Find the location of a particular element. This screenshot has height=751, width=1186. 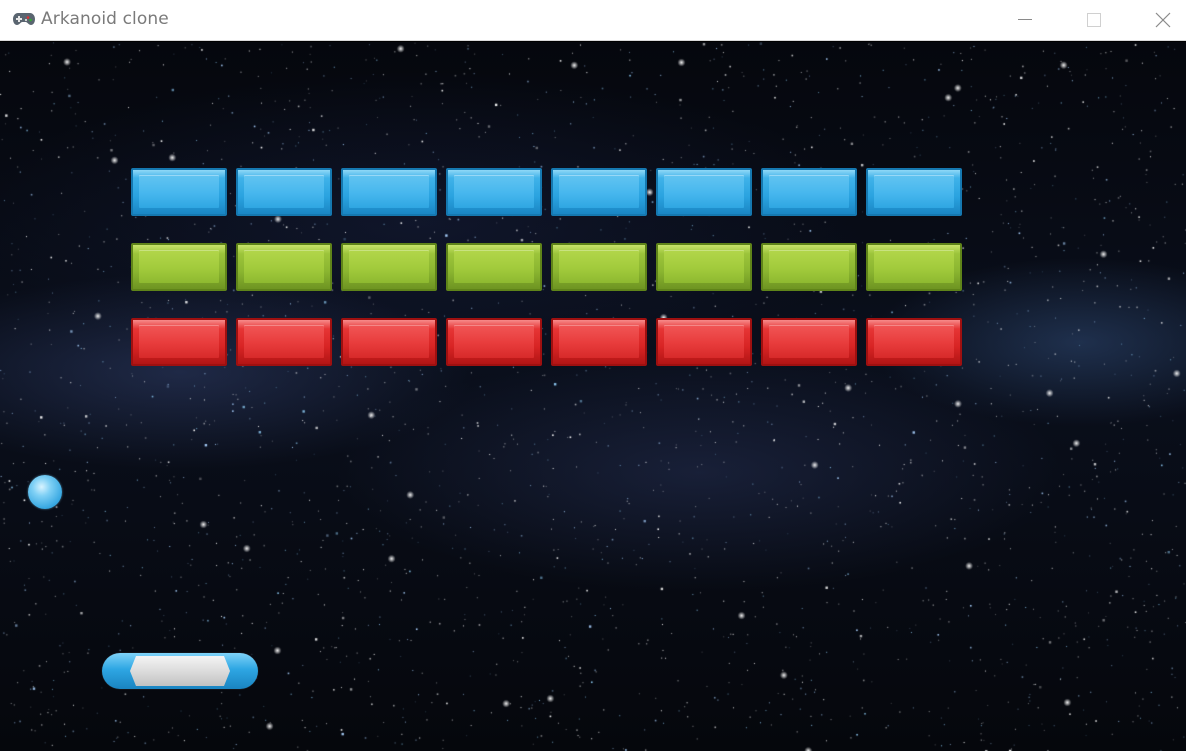

window-title: Arkanoid clone is located at coordinates (105, 19).